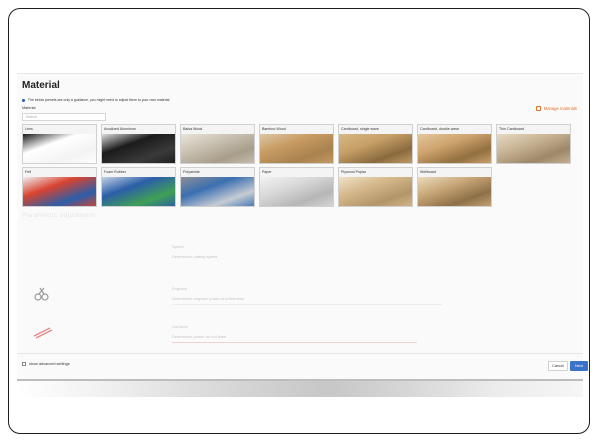 The image size is (598, 442). What do you see at coordinates (24, 364) in the screenshot?
I see `checkbox-icon` at bounding box center [24, 364].